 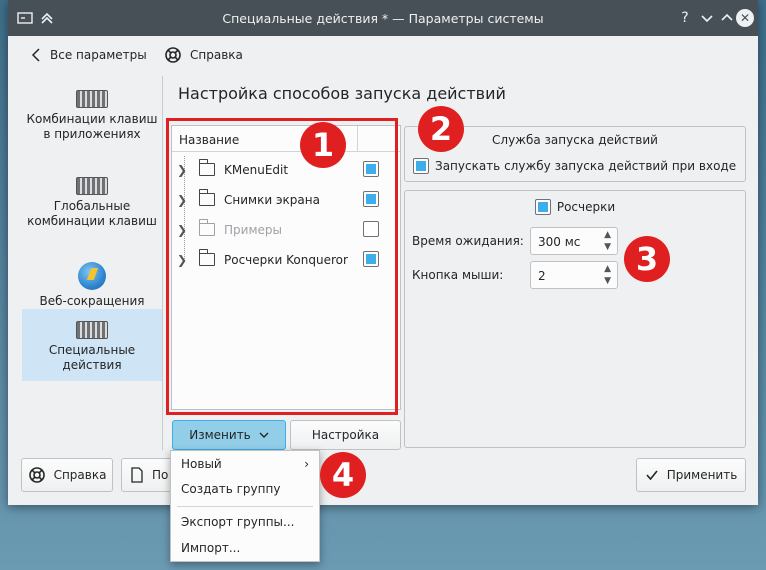 I want to click on menu-item-create-group: Создать группу, so click(x=245, y=489).